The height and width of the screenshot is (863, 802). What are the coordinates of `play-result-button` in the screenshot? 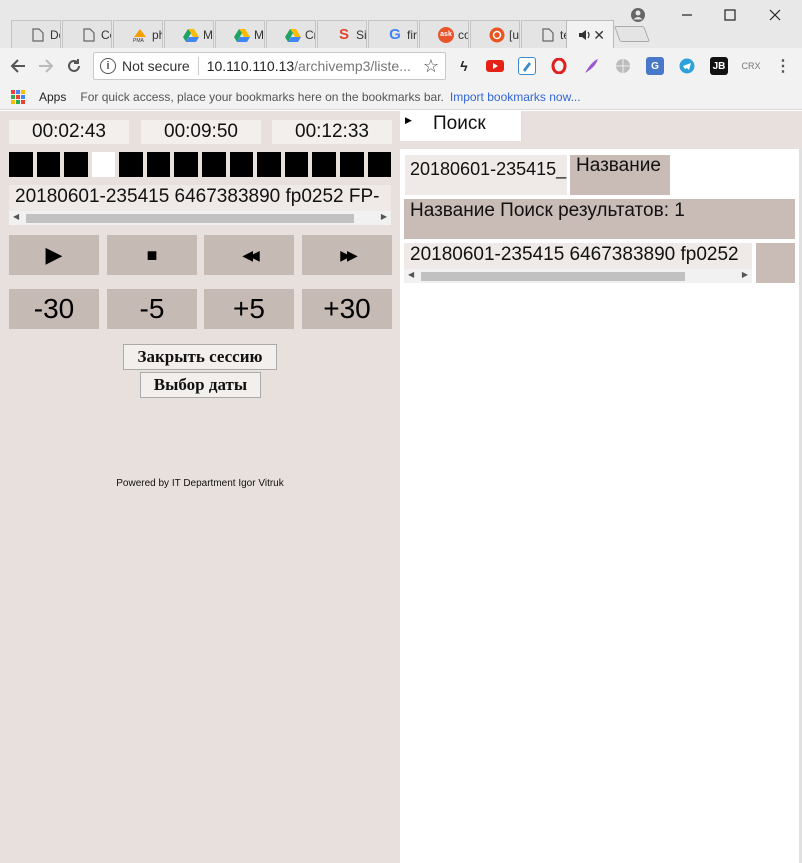 It's located at (775, 263).